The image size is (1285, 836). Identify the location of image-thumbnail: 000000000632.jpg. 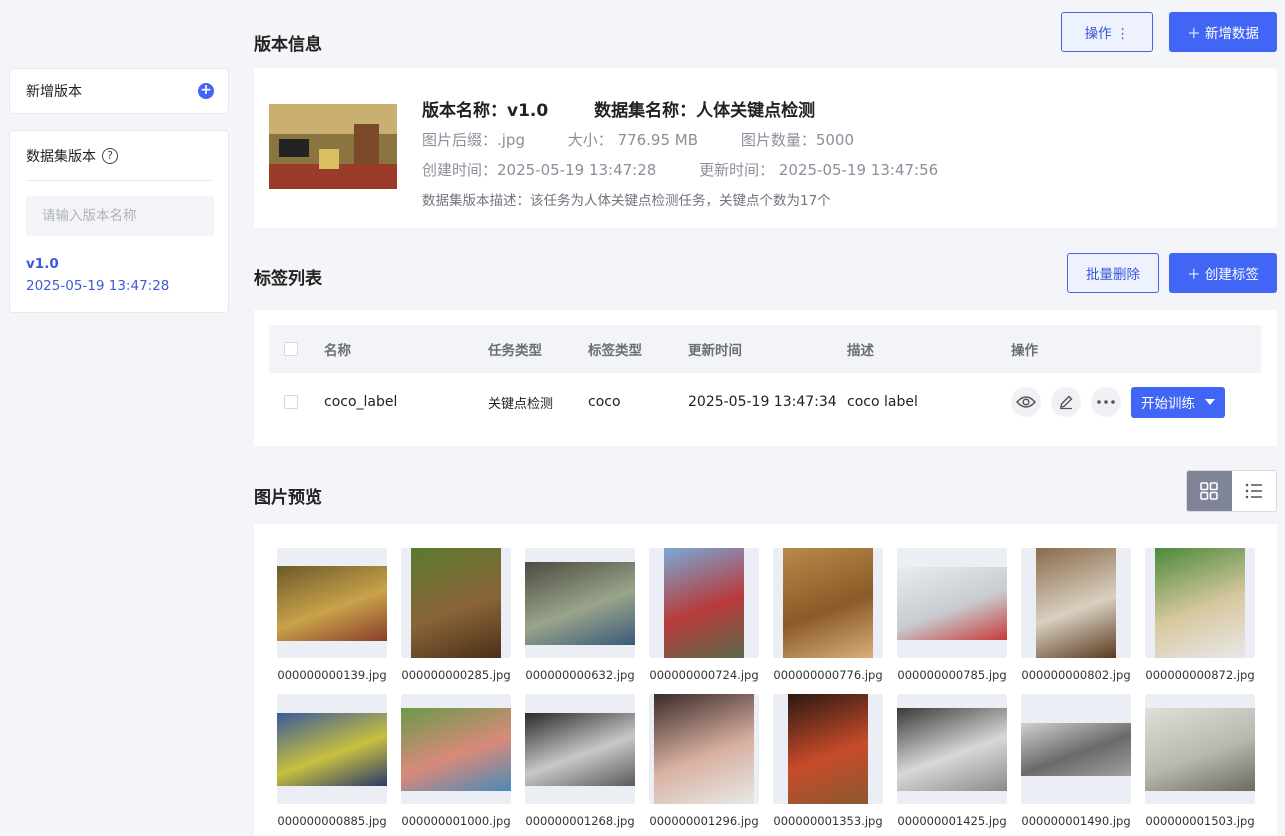
(580, 615).